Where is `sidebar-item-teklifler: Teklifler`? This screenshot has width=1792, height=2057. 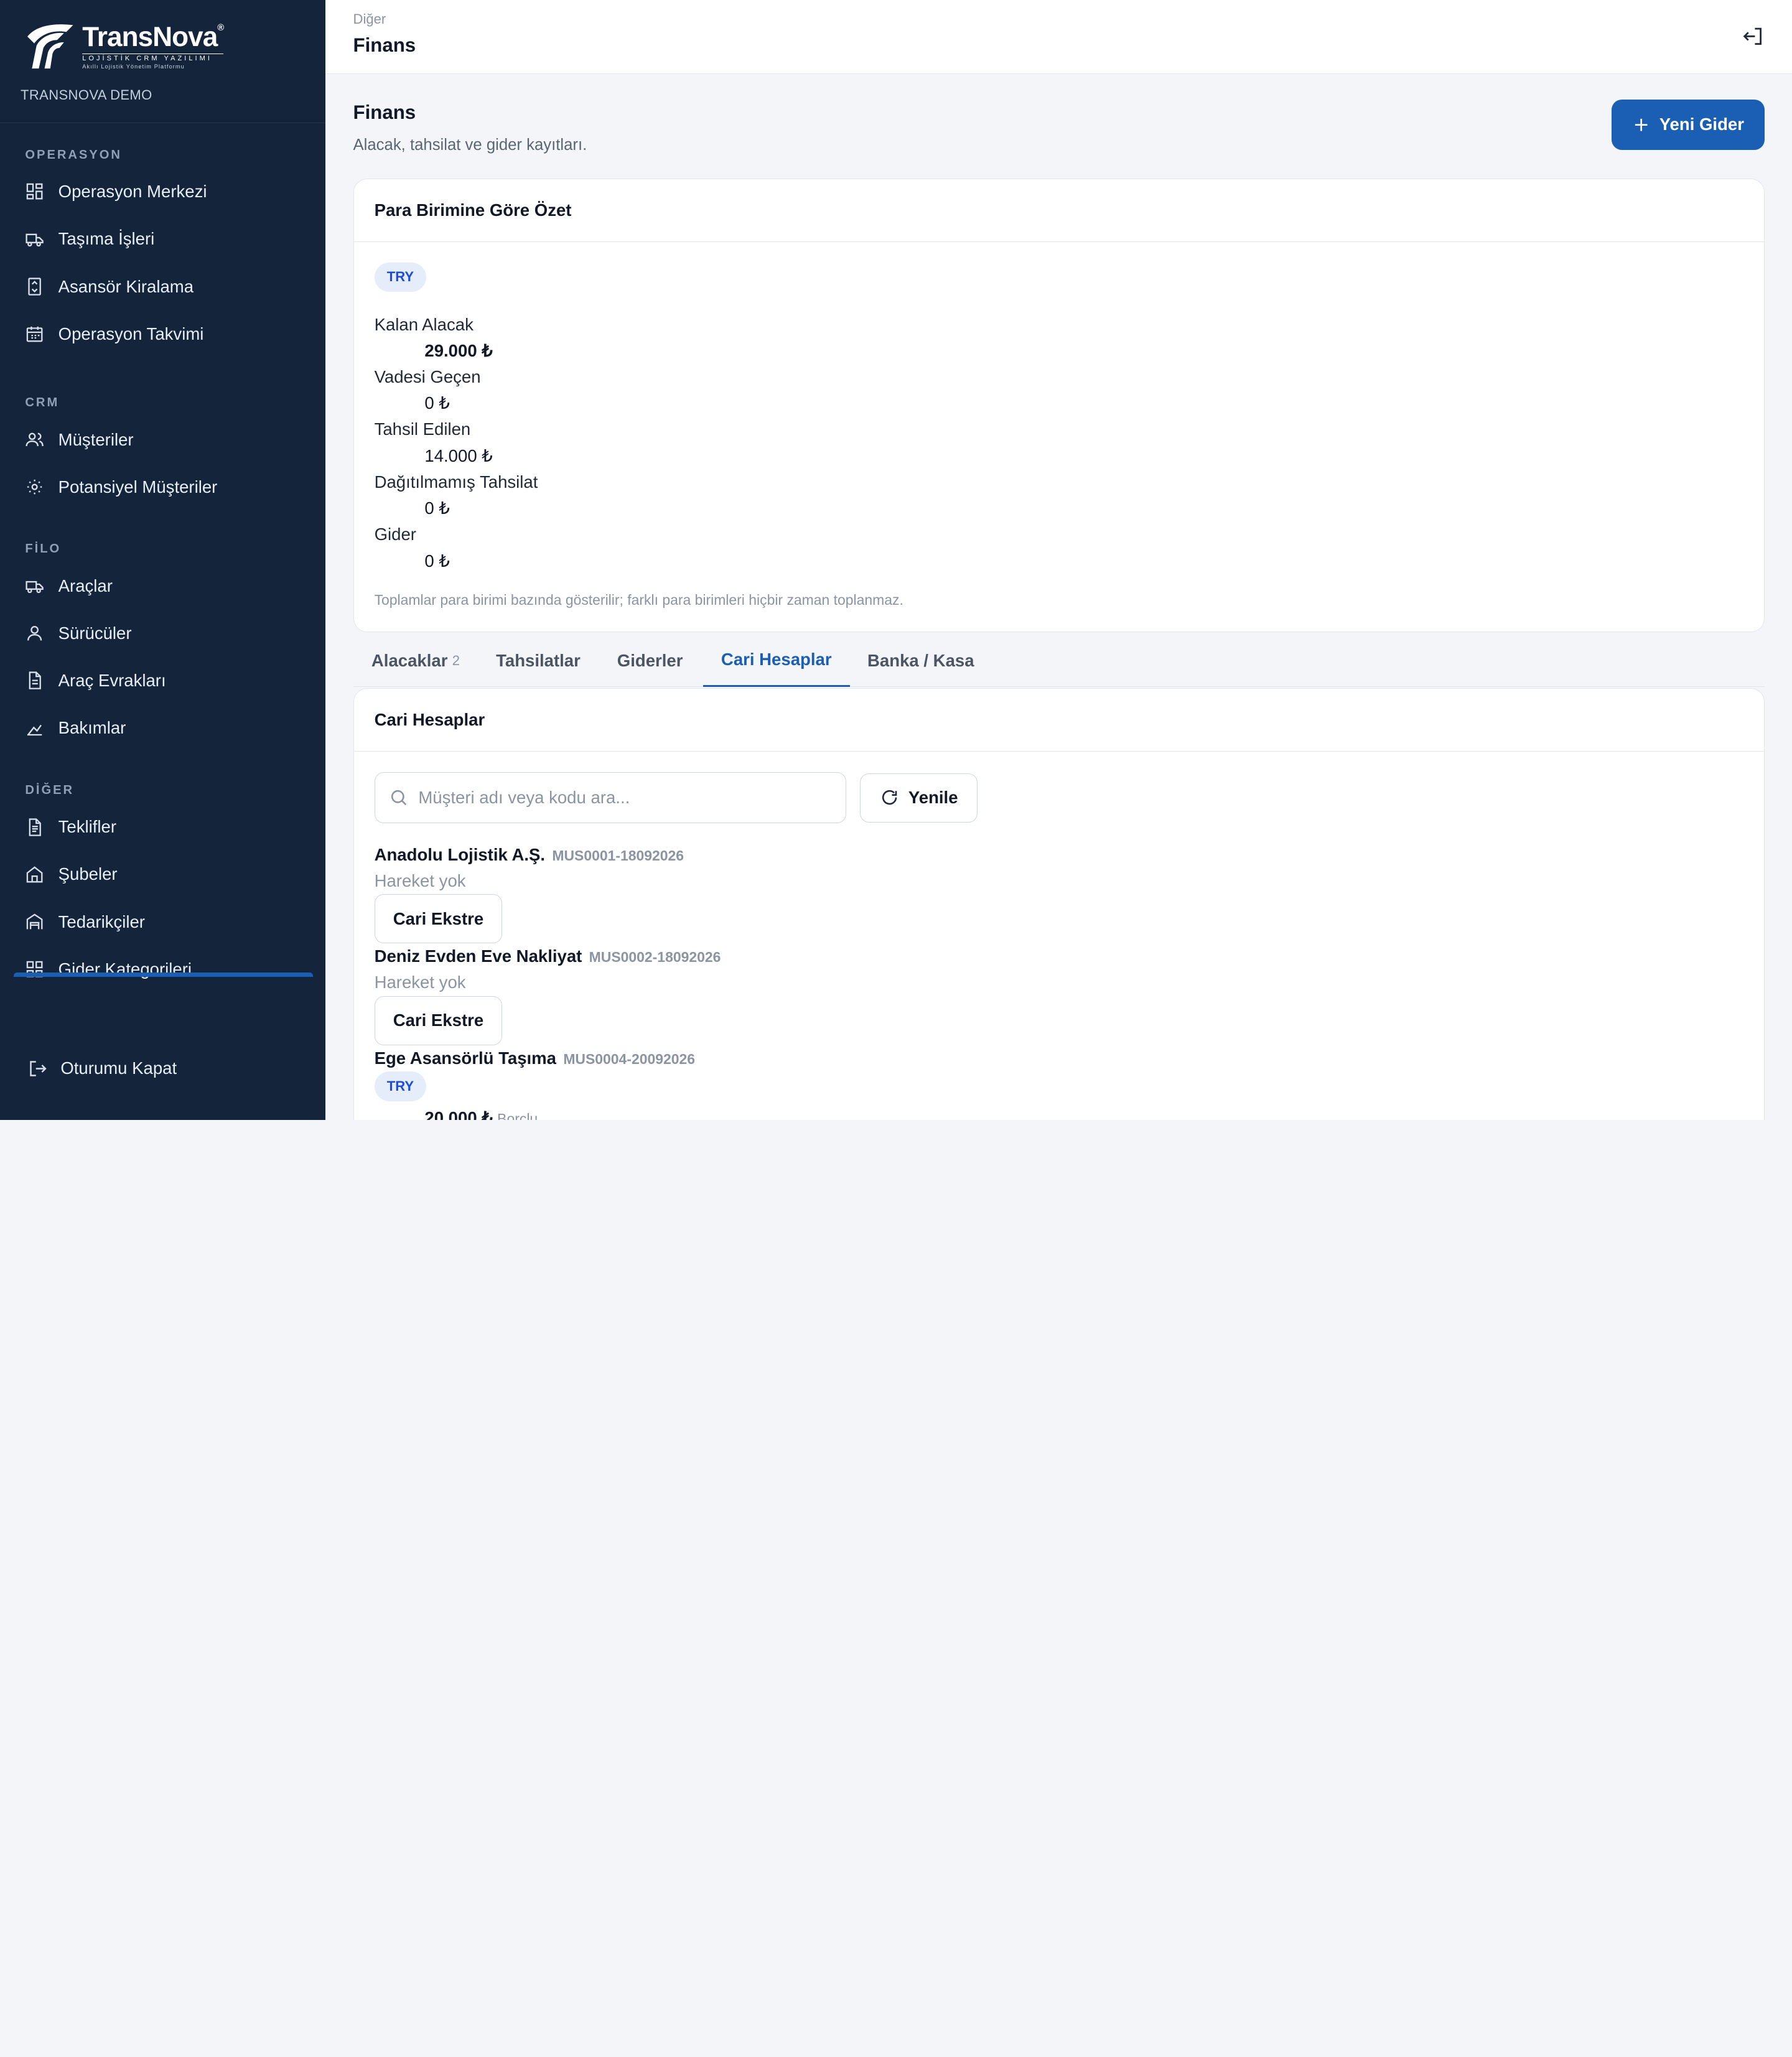
sidebar-item-teklifler: Teklifler is located at coordinates (162, 827).